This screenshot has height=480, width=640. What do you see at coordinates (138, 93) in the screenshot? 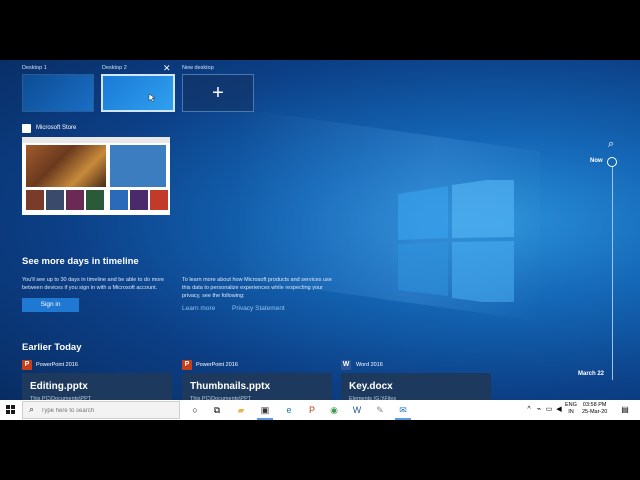
I see `desktop-2-thumbnail` at bounding box center [138, 93].